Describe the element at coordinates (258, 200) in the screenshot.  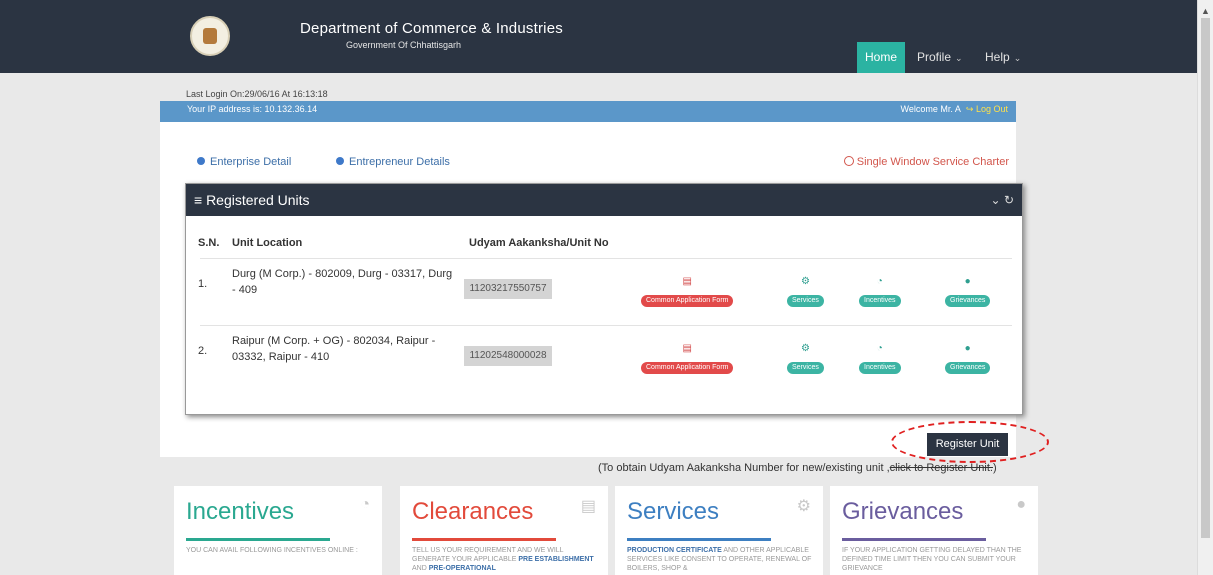
I see `registered-units-title: Registered Units` at that location.